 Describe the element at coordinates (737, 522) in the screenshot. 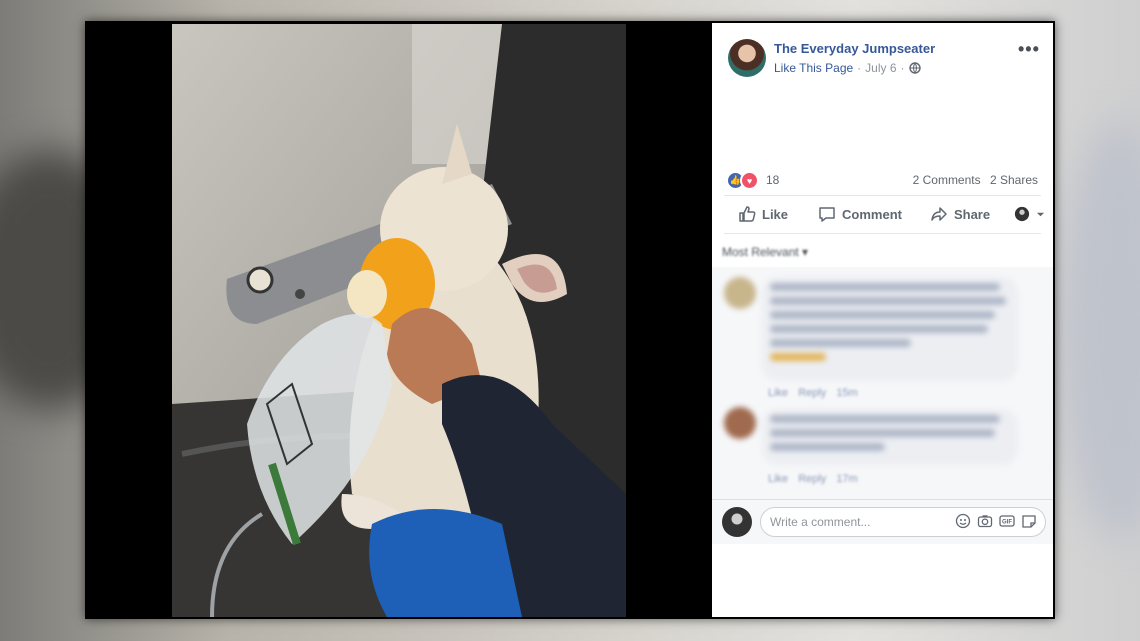

I see `user-avatar` at that location.